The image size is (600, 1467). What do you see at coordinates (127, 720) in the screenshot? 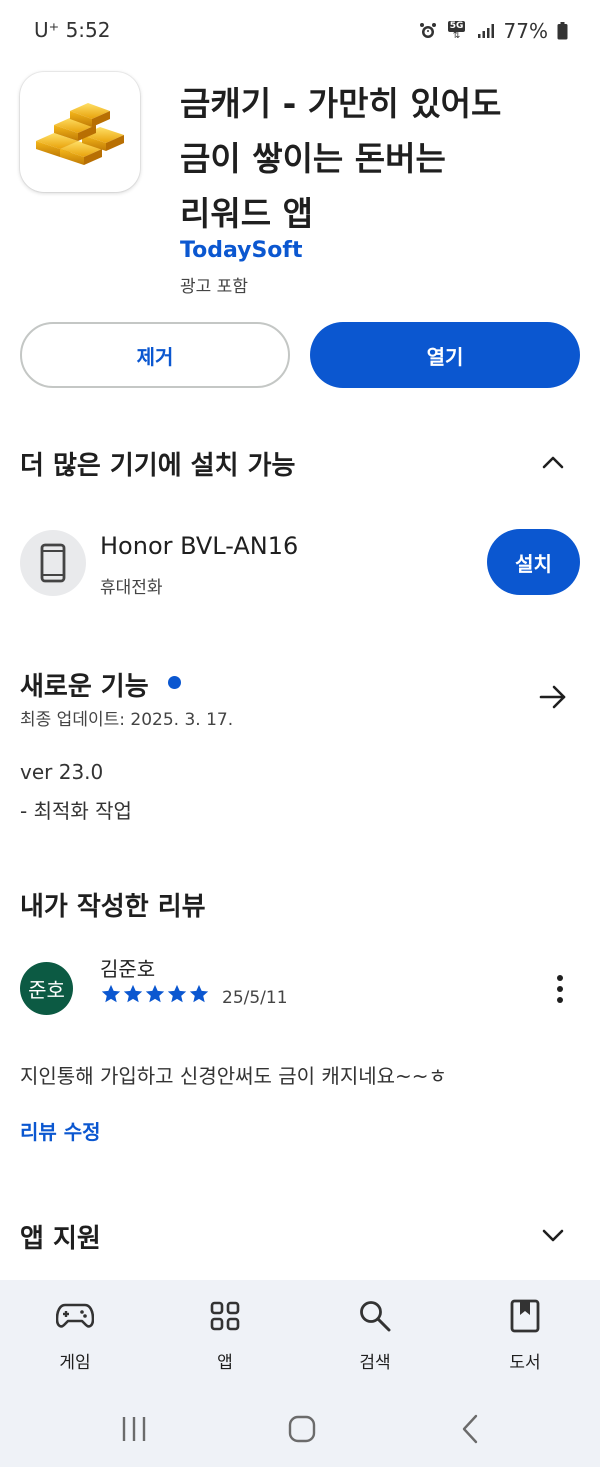
I see `last-updated-date: 최종 업데이트: 2025. 3. 17.` at bounding box center [127, 720].